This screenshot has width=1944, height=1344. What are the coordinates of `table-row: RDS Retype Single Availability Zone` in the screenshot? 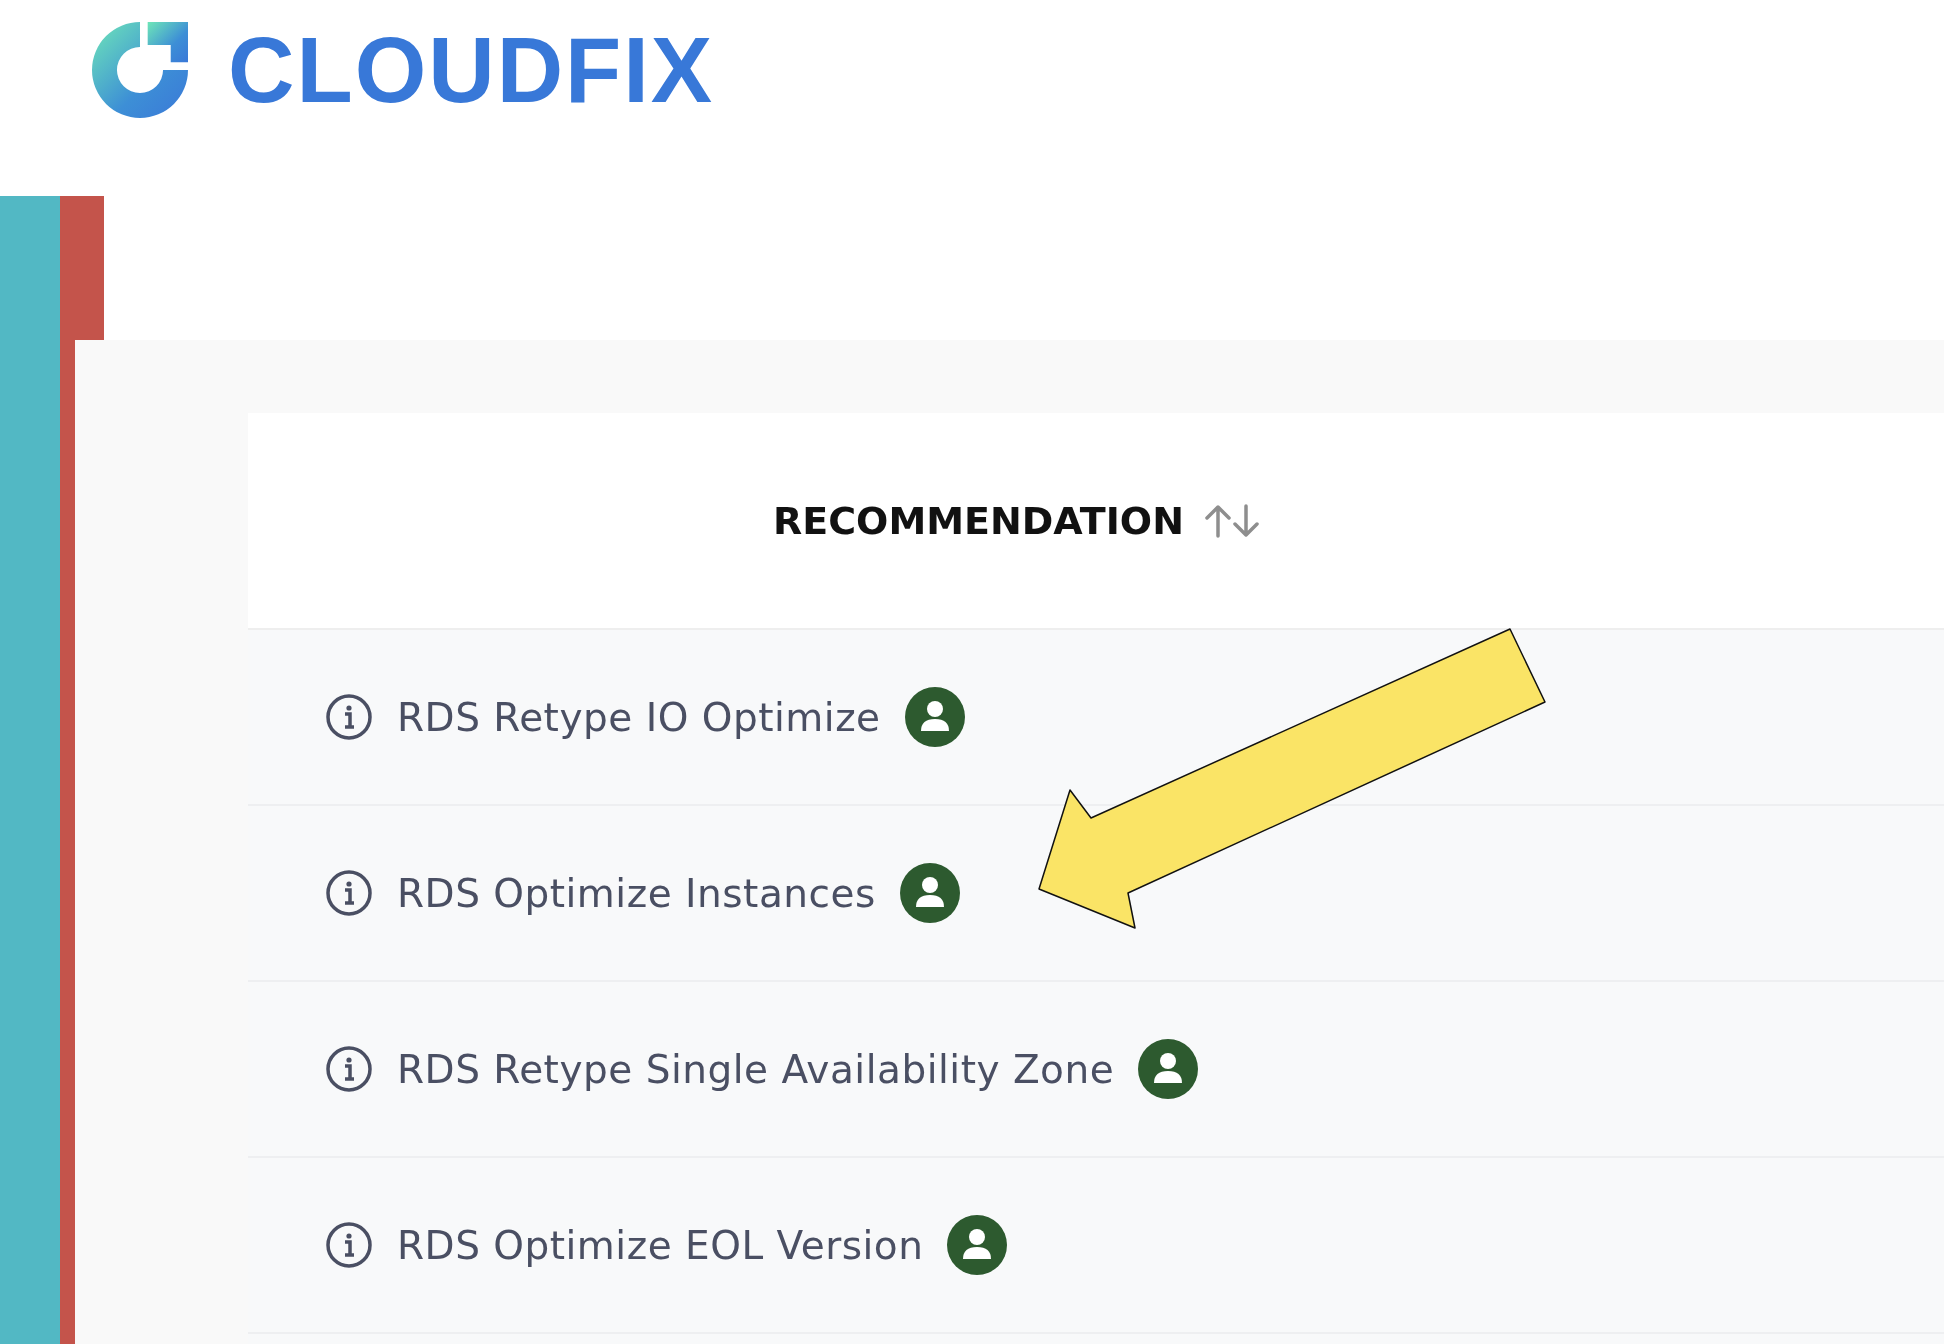 It's located at (1096, 1070).